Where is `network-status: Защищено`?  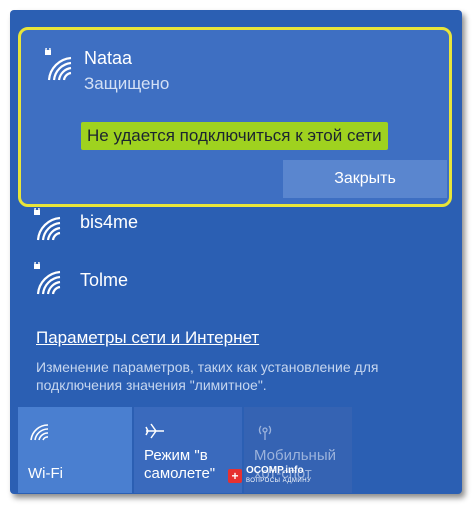 network-status: Защищено is located at coordinates (127, 83).